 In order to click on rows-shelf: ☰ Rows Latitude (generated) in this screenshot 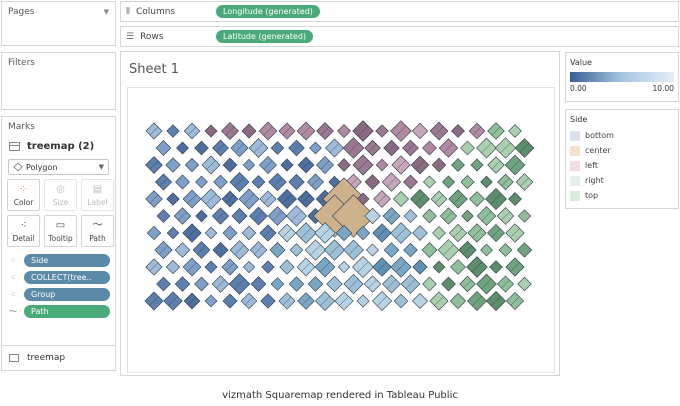, I will do `click(399, 36)`.